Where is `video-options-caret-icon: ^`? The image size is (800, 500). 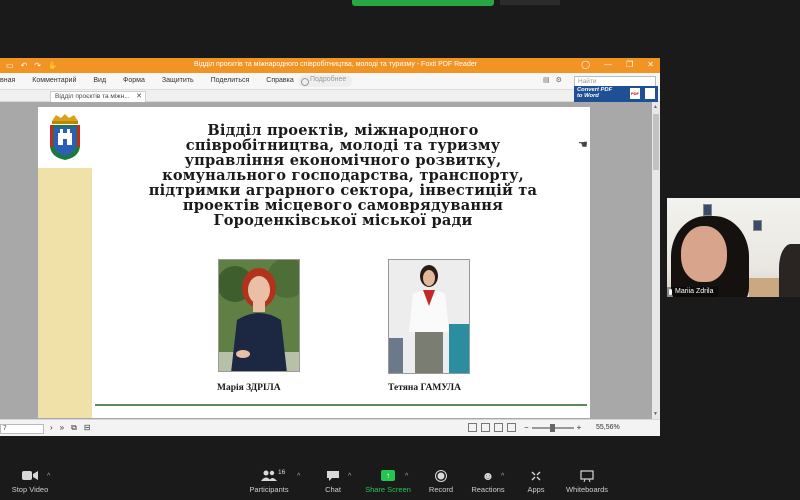 video-options-caret-icon: ^ is located at coordinates (48, 476).